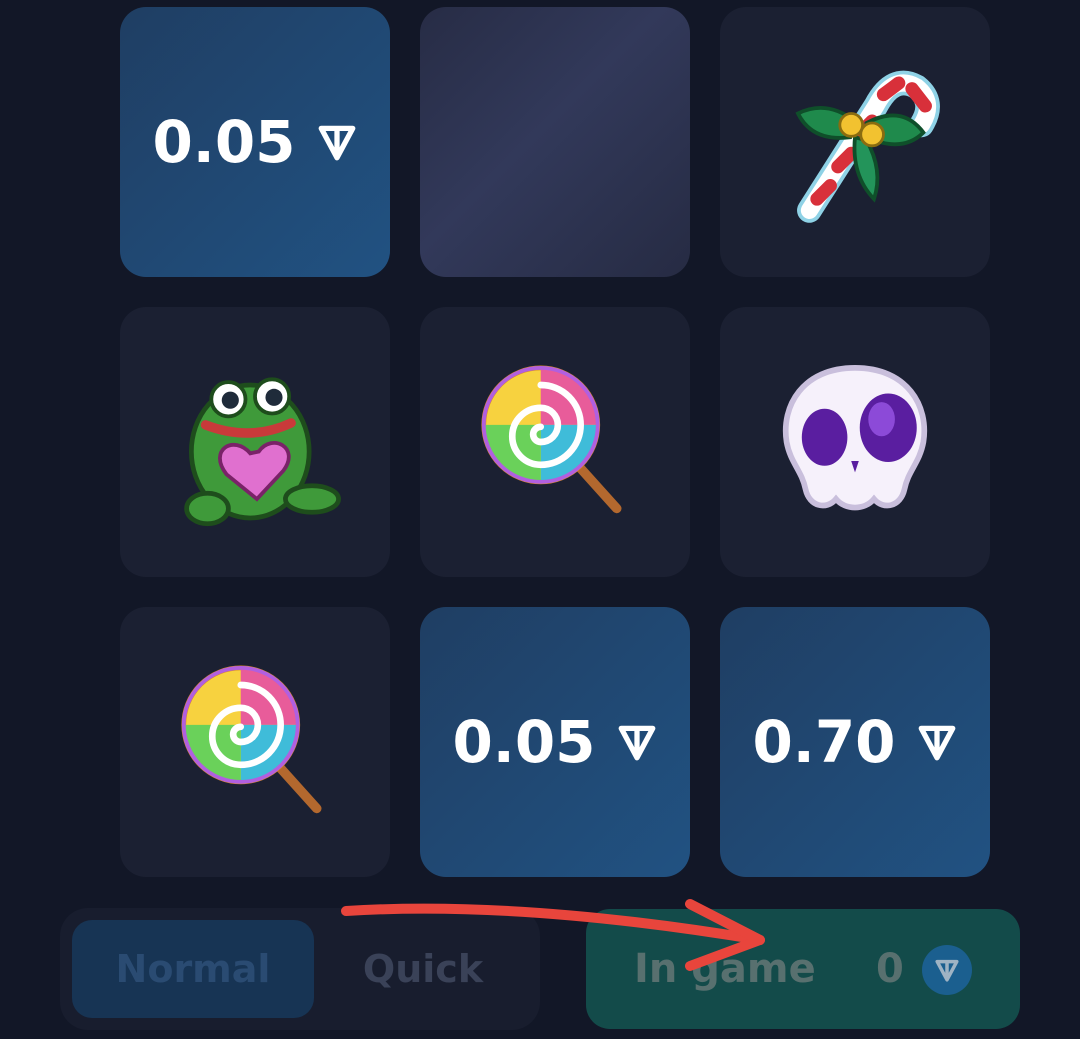 This screenshot has height=1039, width=1080. What do you see at coordinates (824, 742) in the screenshot?
I see `tile-value-text: 0.70` at bounding box center [824, 742].